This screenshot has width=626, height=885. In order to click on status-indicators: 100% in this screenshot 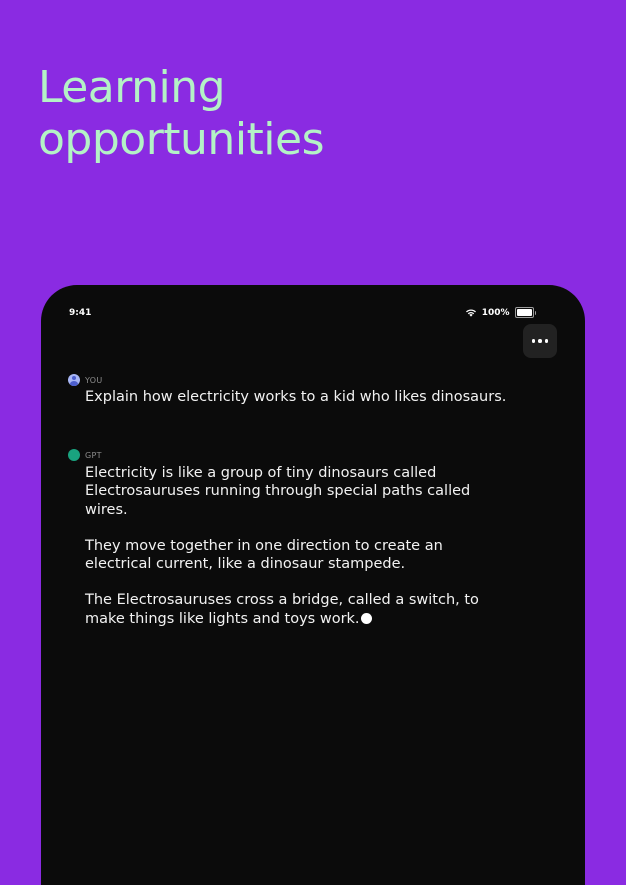, I will do `click(500, 312)`.